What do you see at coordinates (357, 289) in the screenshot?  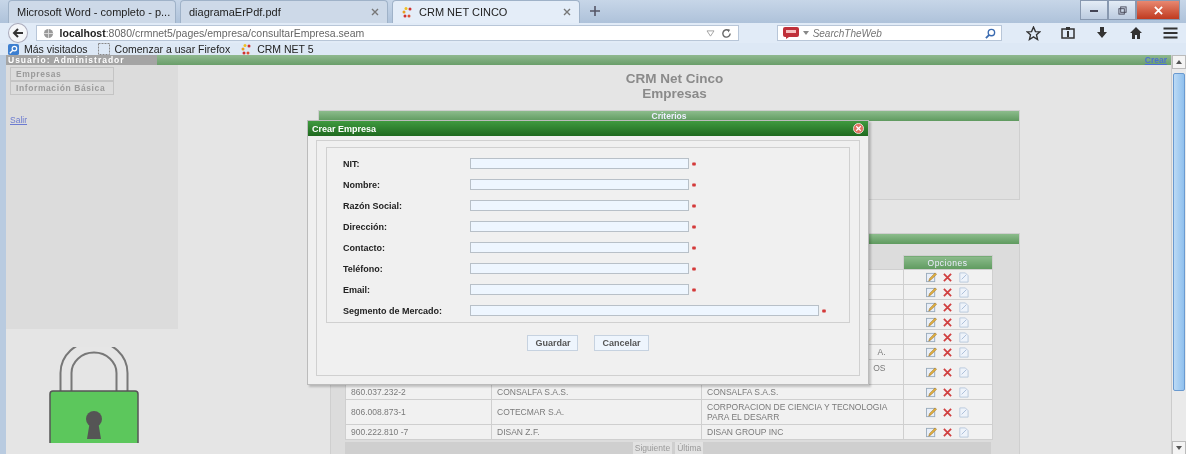 I see `field-label: Email:` at bounding box center [357, 289].